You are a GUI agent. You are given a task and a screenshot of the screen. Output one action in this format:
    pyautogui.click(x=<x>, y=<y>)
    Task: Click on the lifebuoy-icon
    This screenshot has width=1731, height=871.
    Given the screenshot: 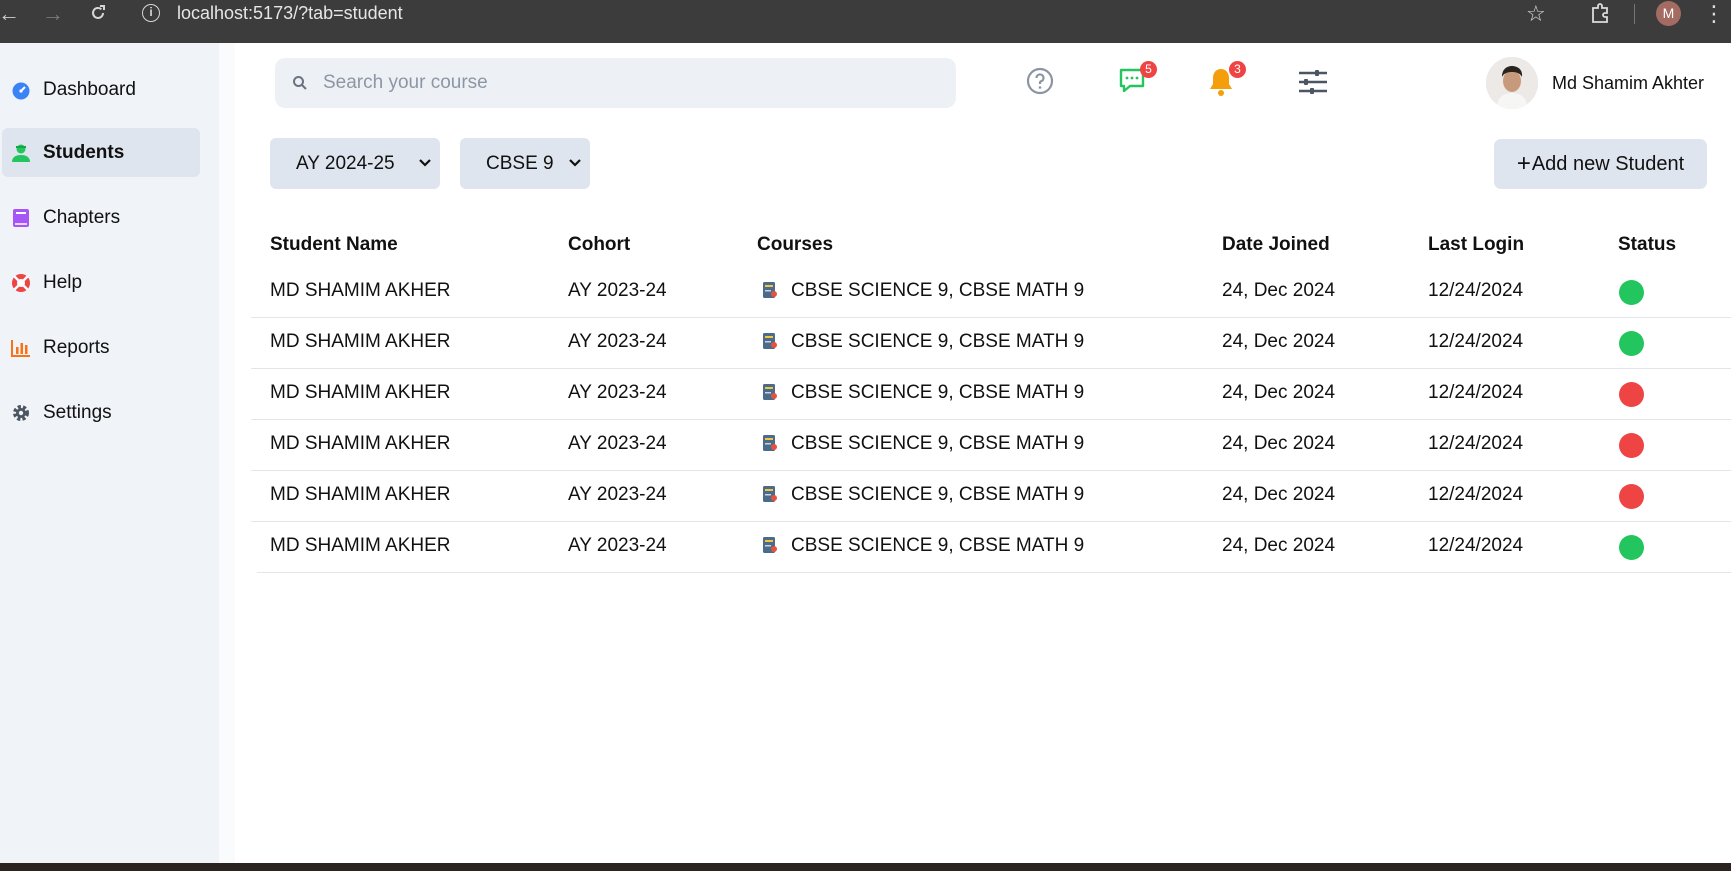 What is the action you would take?
    pyautogui.click(x=21, y=283)
    